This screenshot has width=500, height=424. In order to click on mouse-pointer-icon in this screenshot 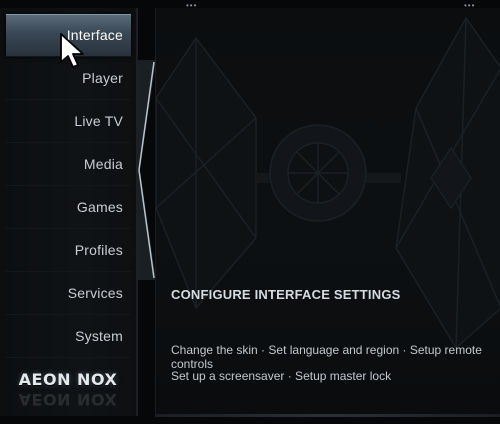, I will do `click(72, 50)`.